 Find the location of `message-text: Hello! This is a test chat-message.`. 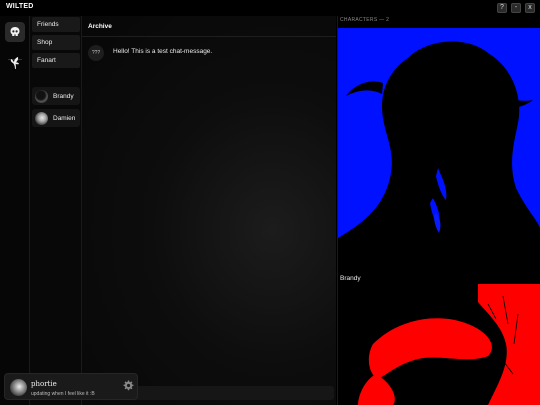

message-text: Hello! This is a test chat-message. is located at coordinates (163, 51).